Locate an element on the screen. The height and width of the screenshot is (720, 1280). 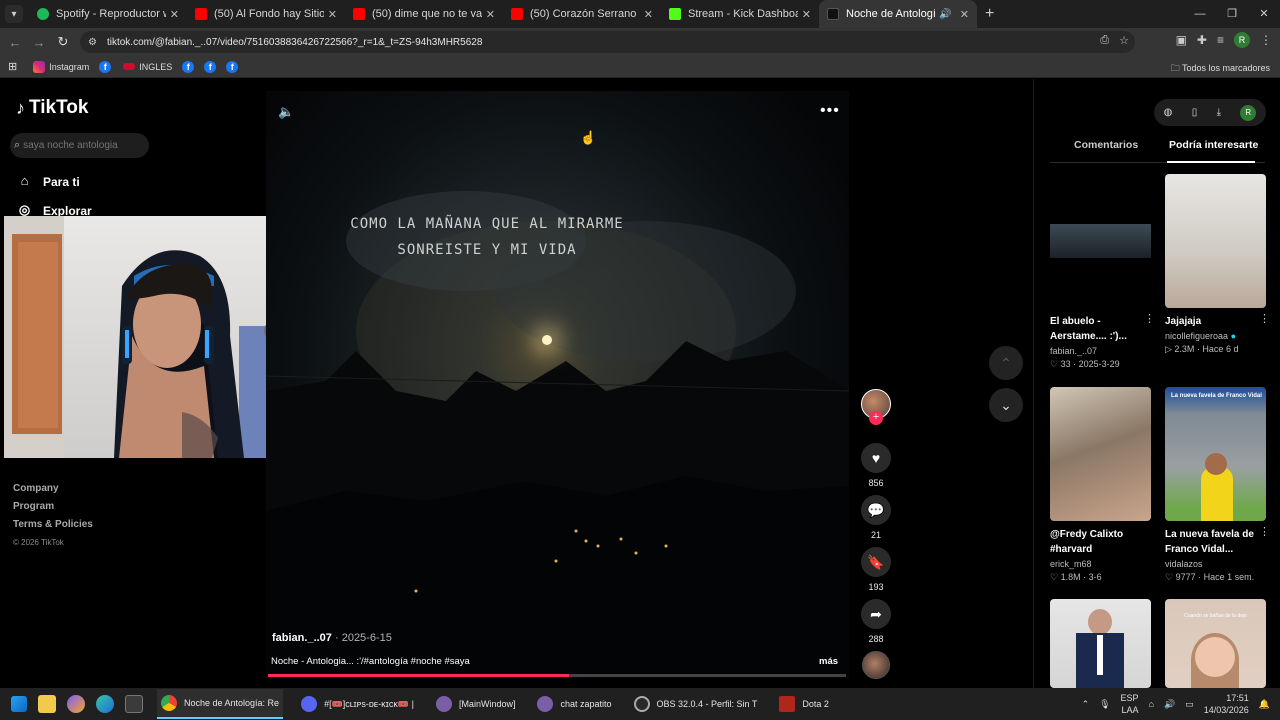
more-options-icon: ••• is located at coordinates (830, 111).